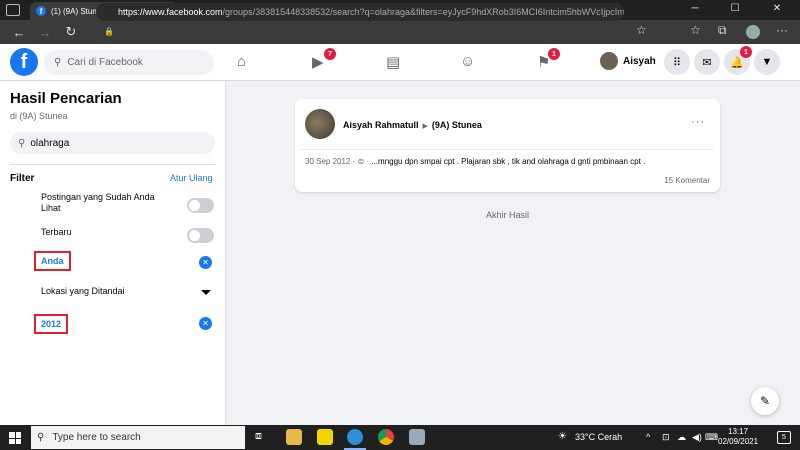  Describe the element at coordinates (191, 178) in the screenshot. I see `reset-filters-link: Atur Ulang` at that location.